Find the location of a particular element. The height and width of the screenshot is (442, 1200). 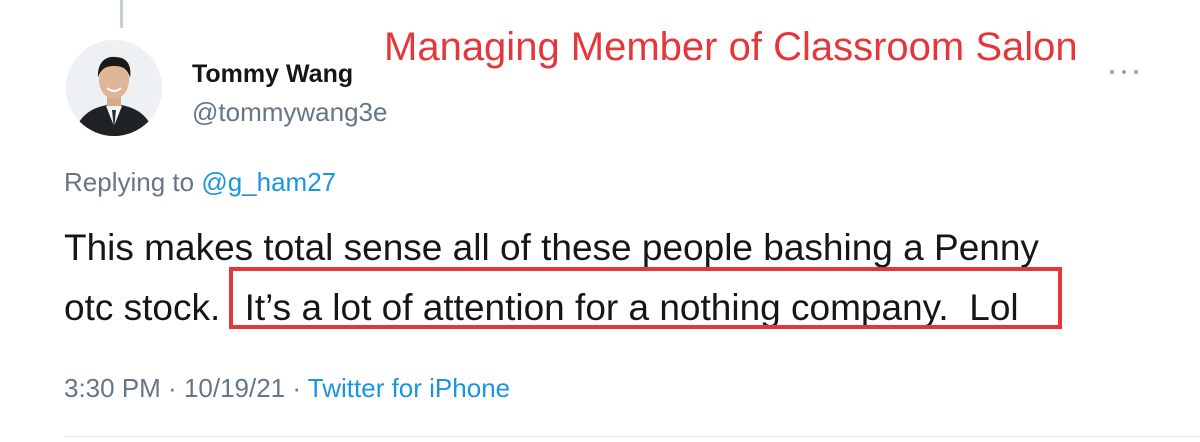

divider is located at coordinates (632, 436).